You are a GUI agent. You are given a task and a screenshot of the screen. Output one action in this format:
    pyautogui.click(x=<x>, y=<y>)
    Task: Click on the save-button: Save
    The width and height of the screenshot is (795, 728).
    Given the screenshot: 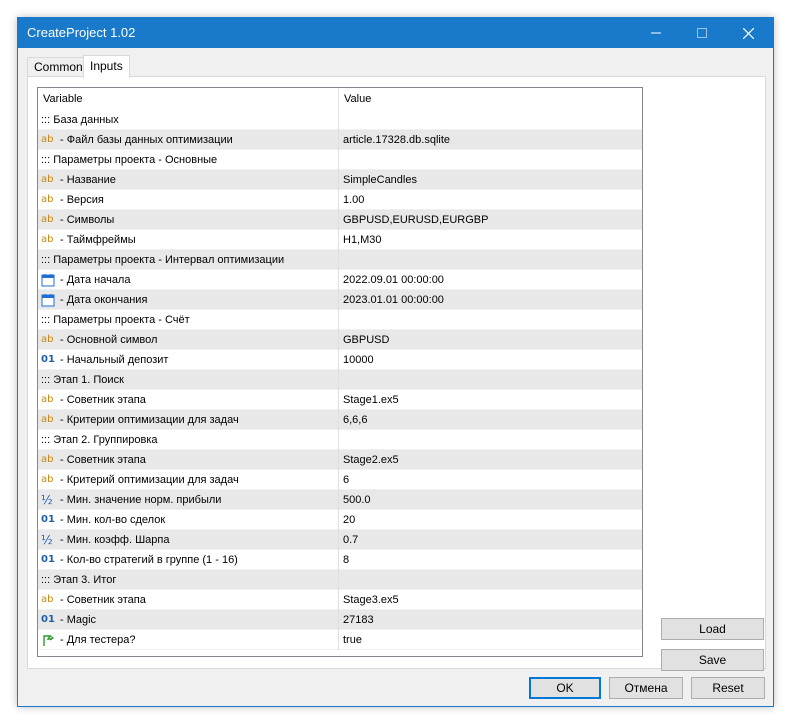 What is the action you would take?
    pyautogui.click(x=712, y=660)
    